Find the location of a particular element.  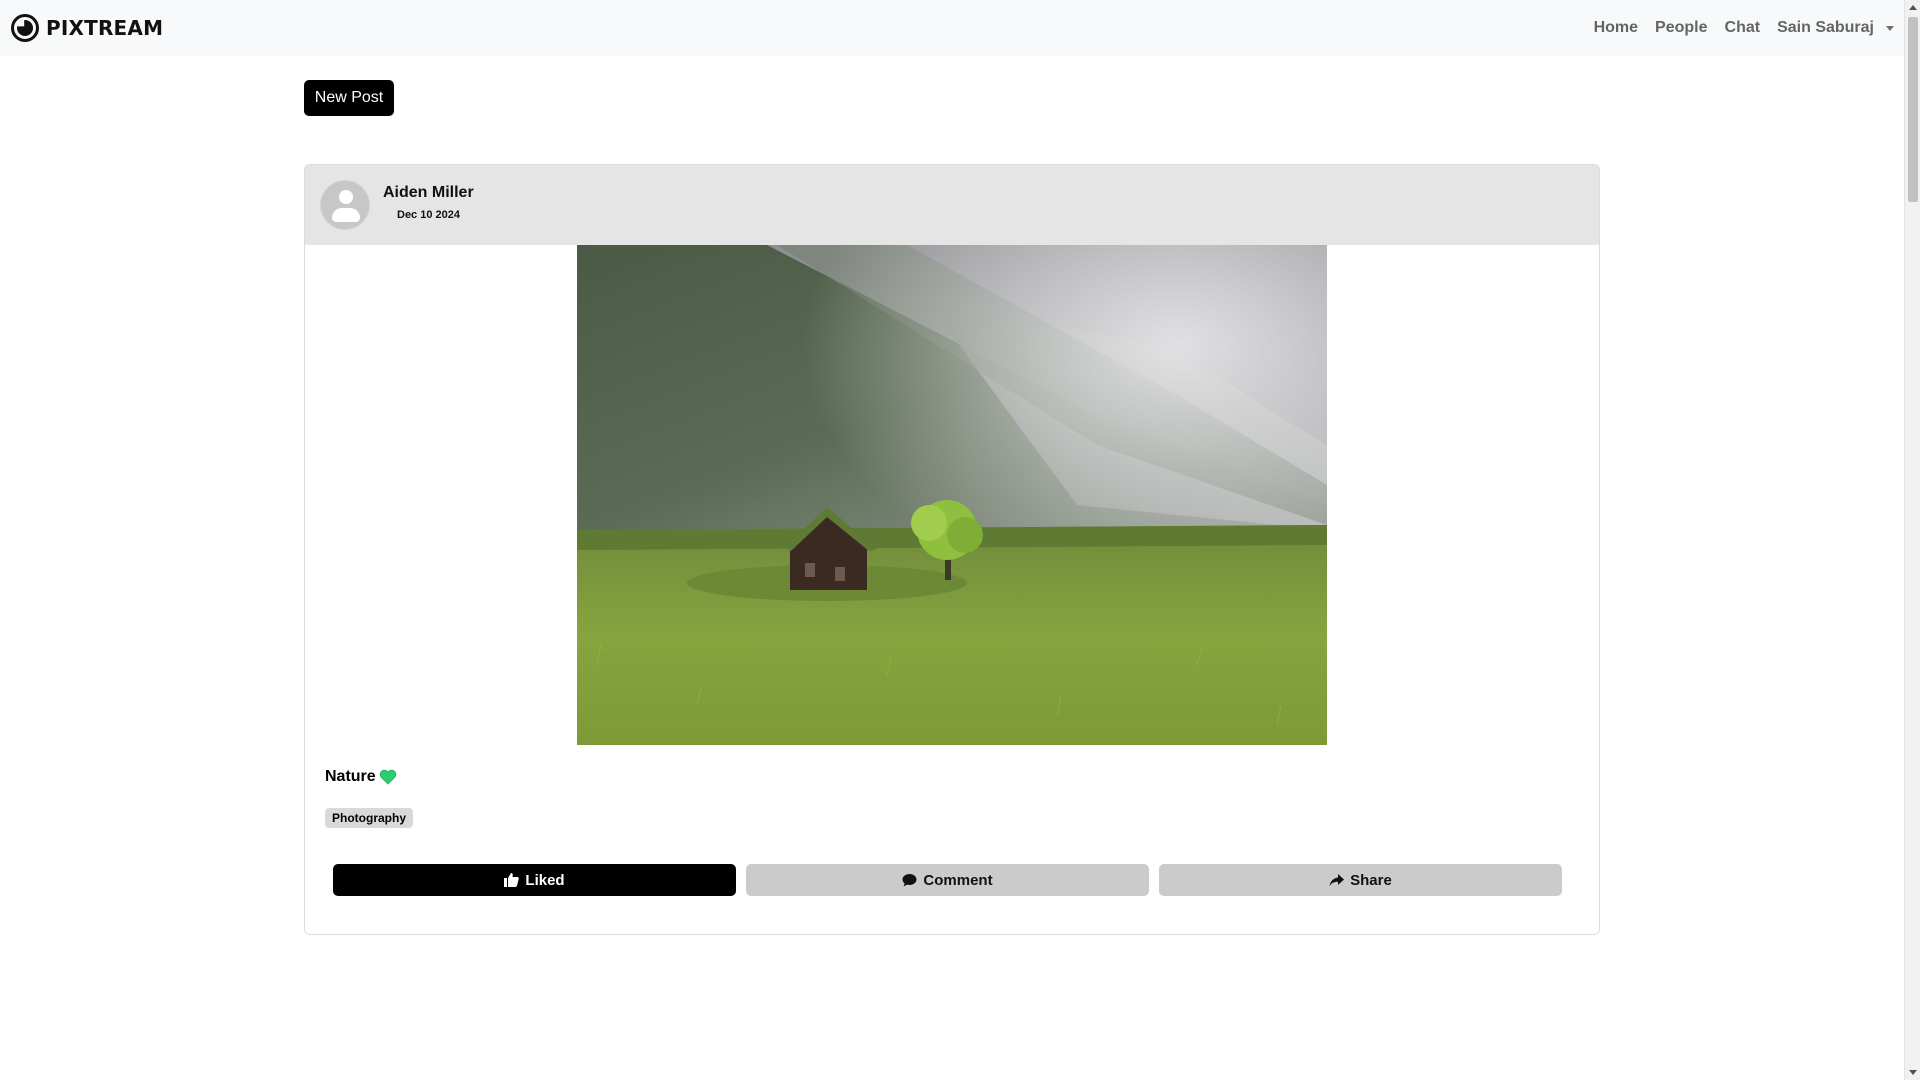

avatar-body is located at coordinates (346, 215).